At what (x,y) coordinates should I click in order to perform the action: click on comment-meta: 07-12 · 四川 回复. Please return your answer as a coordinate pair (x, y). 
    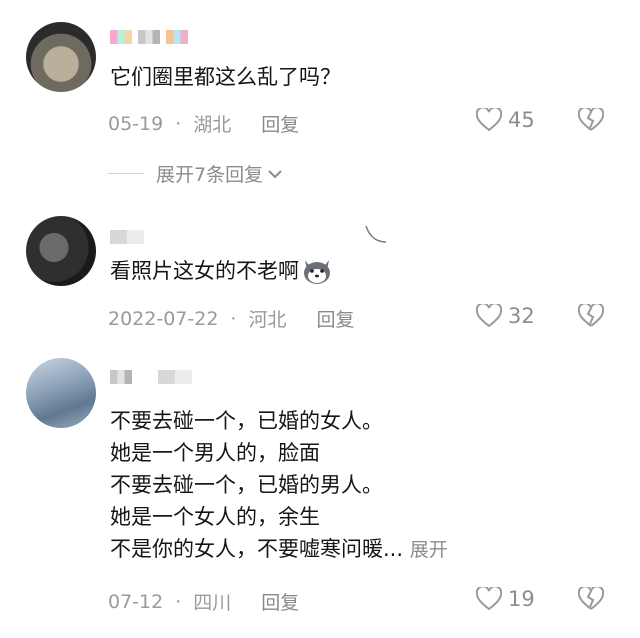
    Looking at the image, I should click on (203, 601).